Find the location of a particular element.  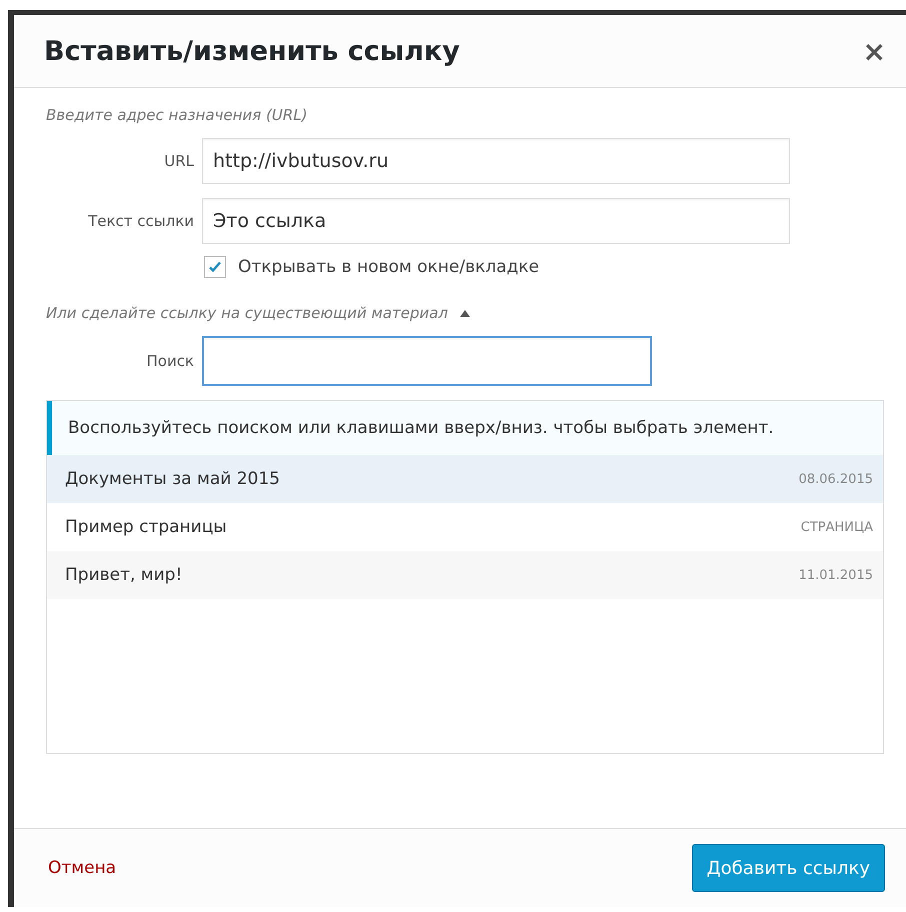

checkbox is located at coordinates (215, 267).